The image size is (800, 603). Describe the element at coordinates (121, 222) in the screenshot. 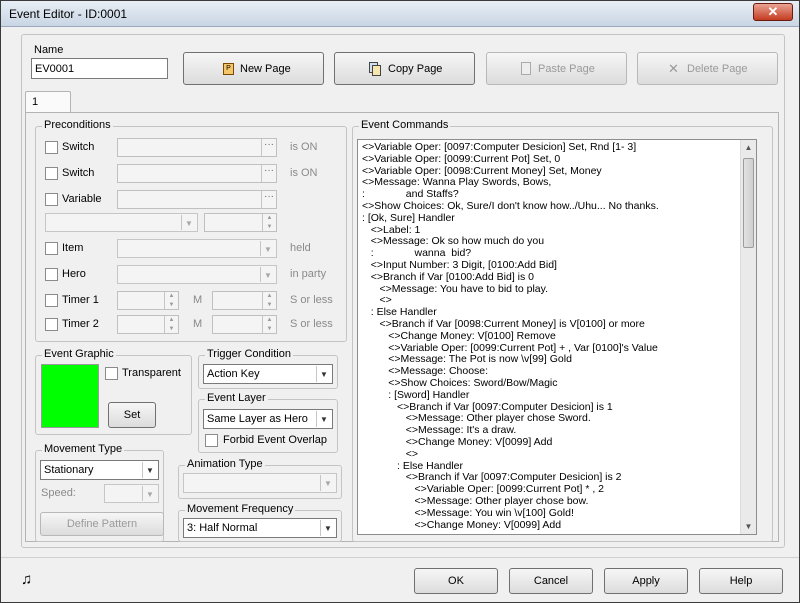

I see `variable-compare-dropdown: ▼` at that location.